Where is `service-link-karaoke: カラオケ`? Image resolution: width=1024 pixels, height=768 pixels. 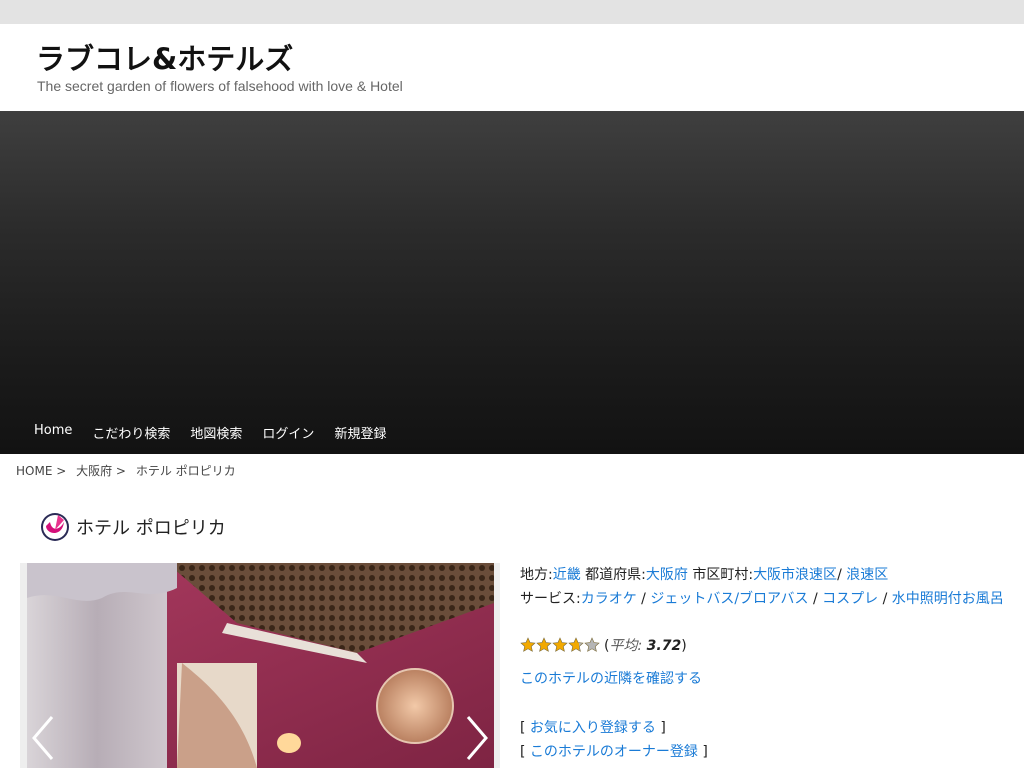
service-link-karaoke: カラオケ is located at coordinates (609, 599).